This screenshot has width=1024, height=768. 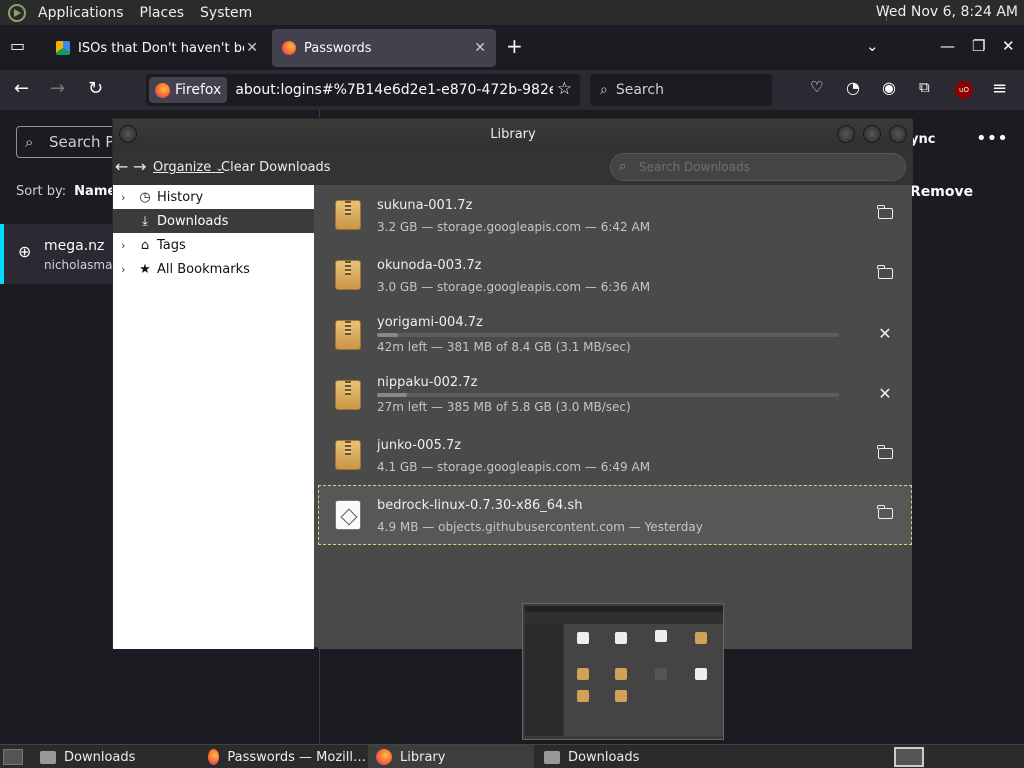 I want to click on firefox-icon, so click(x=214, y=757).